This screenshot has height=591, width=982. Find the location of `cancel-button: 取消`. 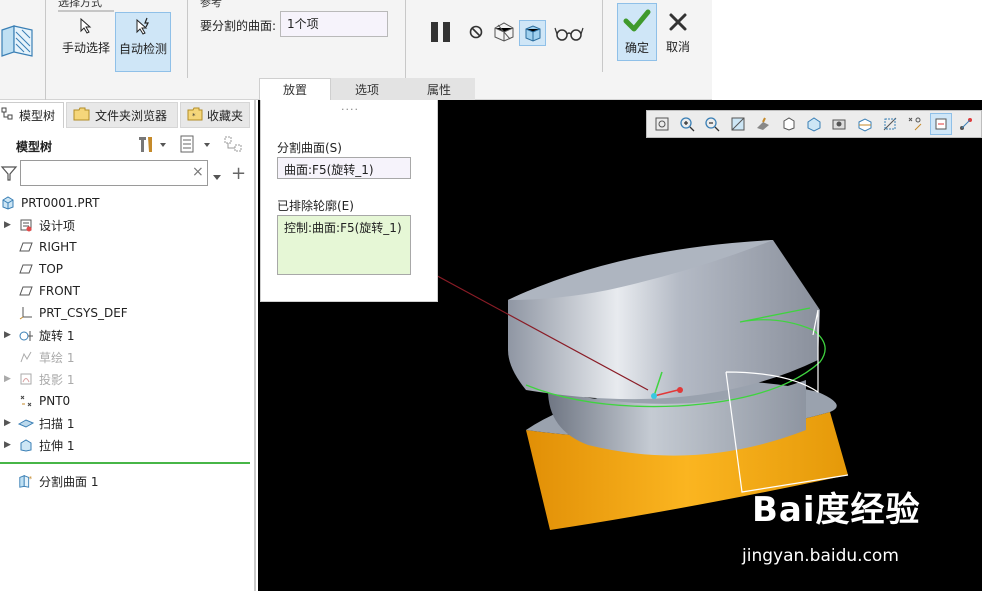

cancel-button: 取消 is located at coordinates (678, 34).